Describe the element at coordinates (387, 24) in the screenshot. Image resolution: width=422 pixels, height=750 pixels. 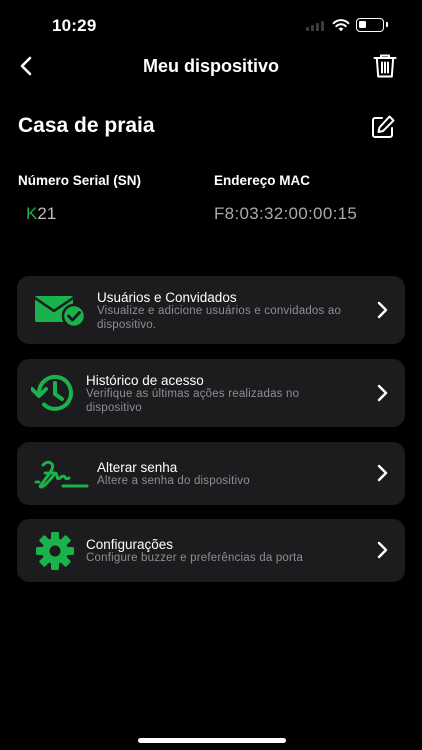
I see `battery-tip` at that location.